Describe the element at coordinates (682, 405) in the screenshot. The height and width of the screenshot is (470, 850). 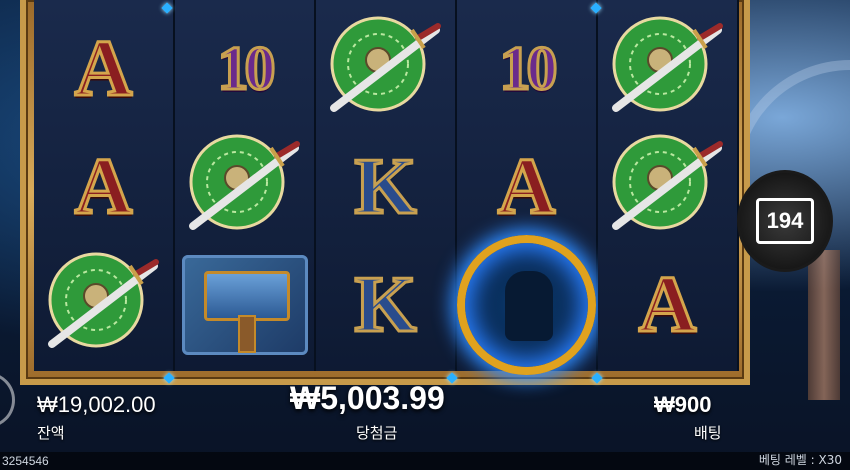
I see `bet-value: ₩900` at that location.